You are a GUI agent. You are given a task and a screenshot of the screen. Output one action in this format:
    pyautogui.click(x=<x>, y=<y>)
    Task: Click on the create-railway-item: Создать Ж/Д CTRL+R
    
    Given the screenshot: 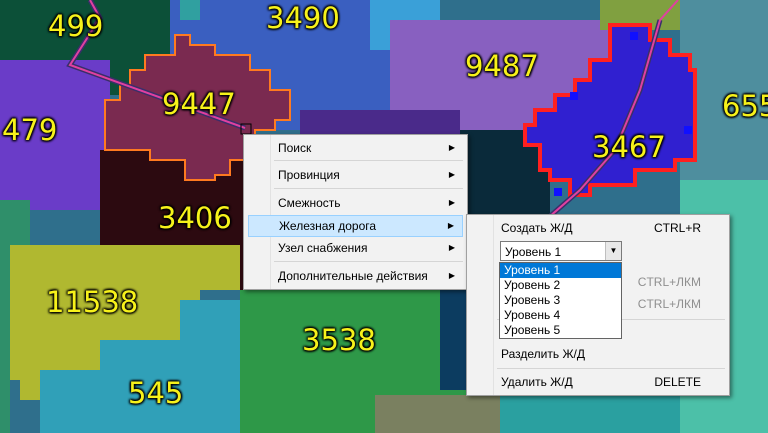 What is the action you would take?
    pyautogui.click(x=598, y=228)
    